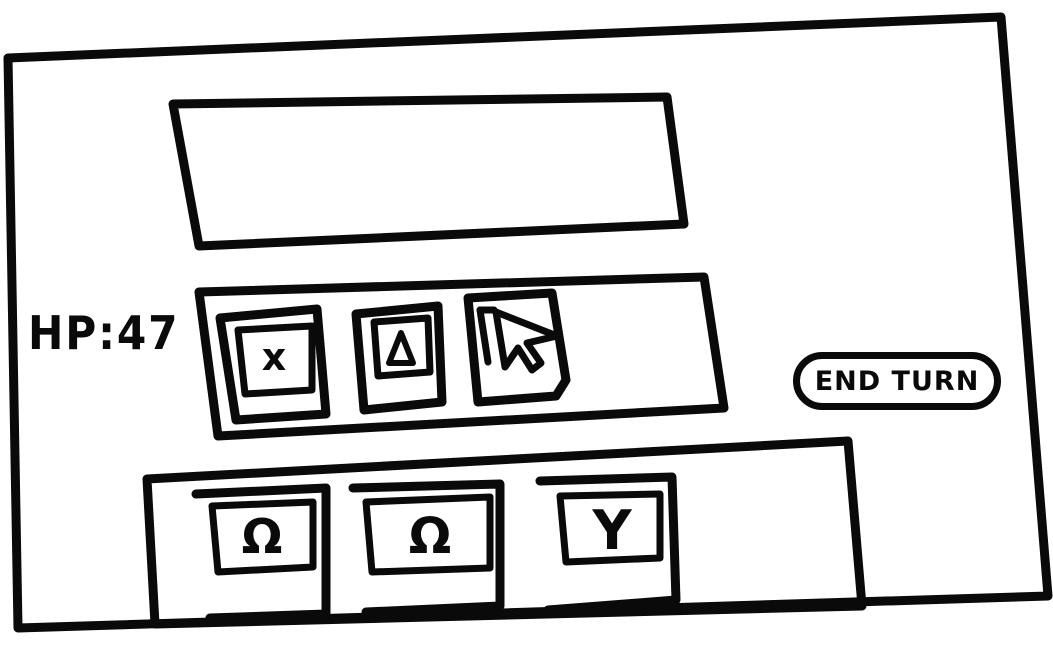 The width and height of the screenshot is (1053, 646). I want to click on cursor-icon, so click(526, 341).